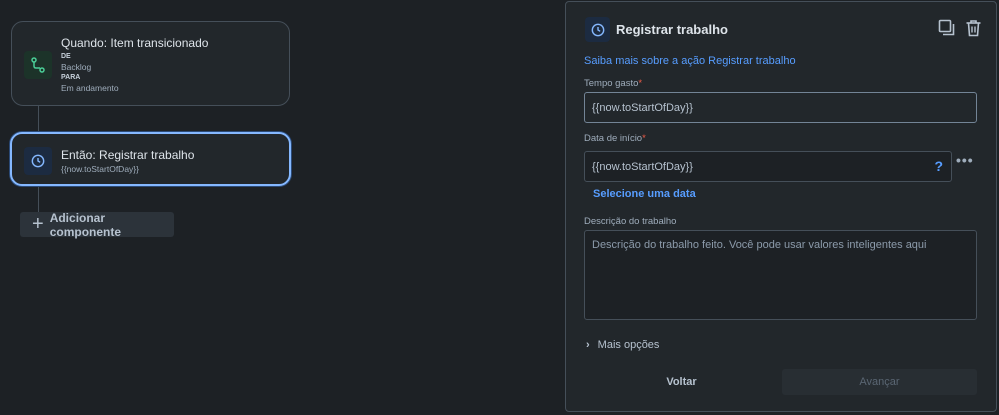  I want to click on chevron-right-icon: ›, so click(588, 345).